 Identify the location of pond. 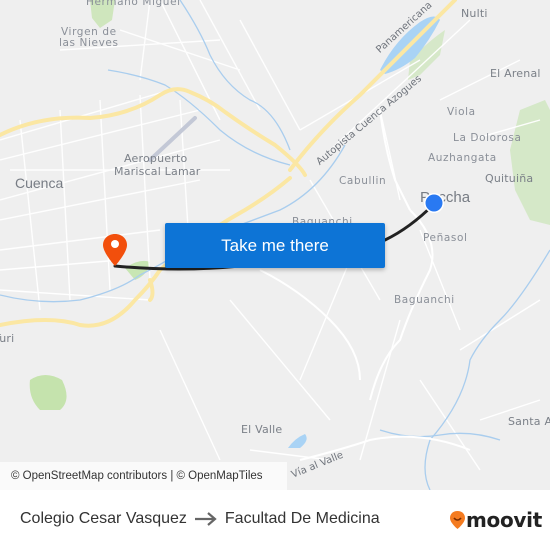
(297, 441).